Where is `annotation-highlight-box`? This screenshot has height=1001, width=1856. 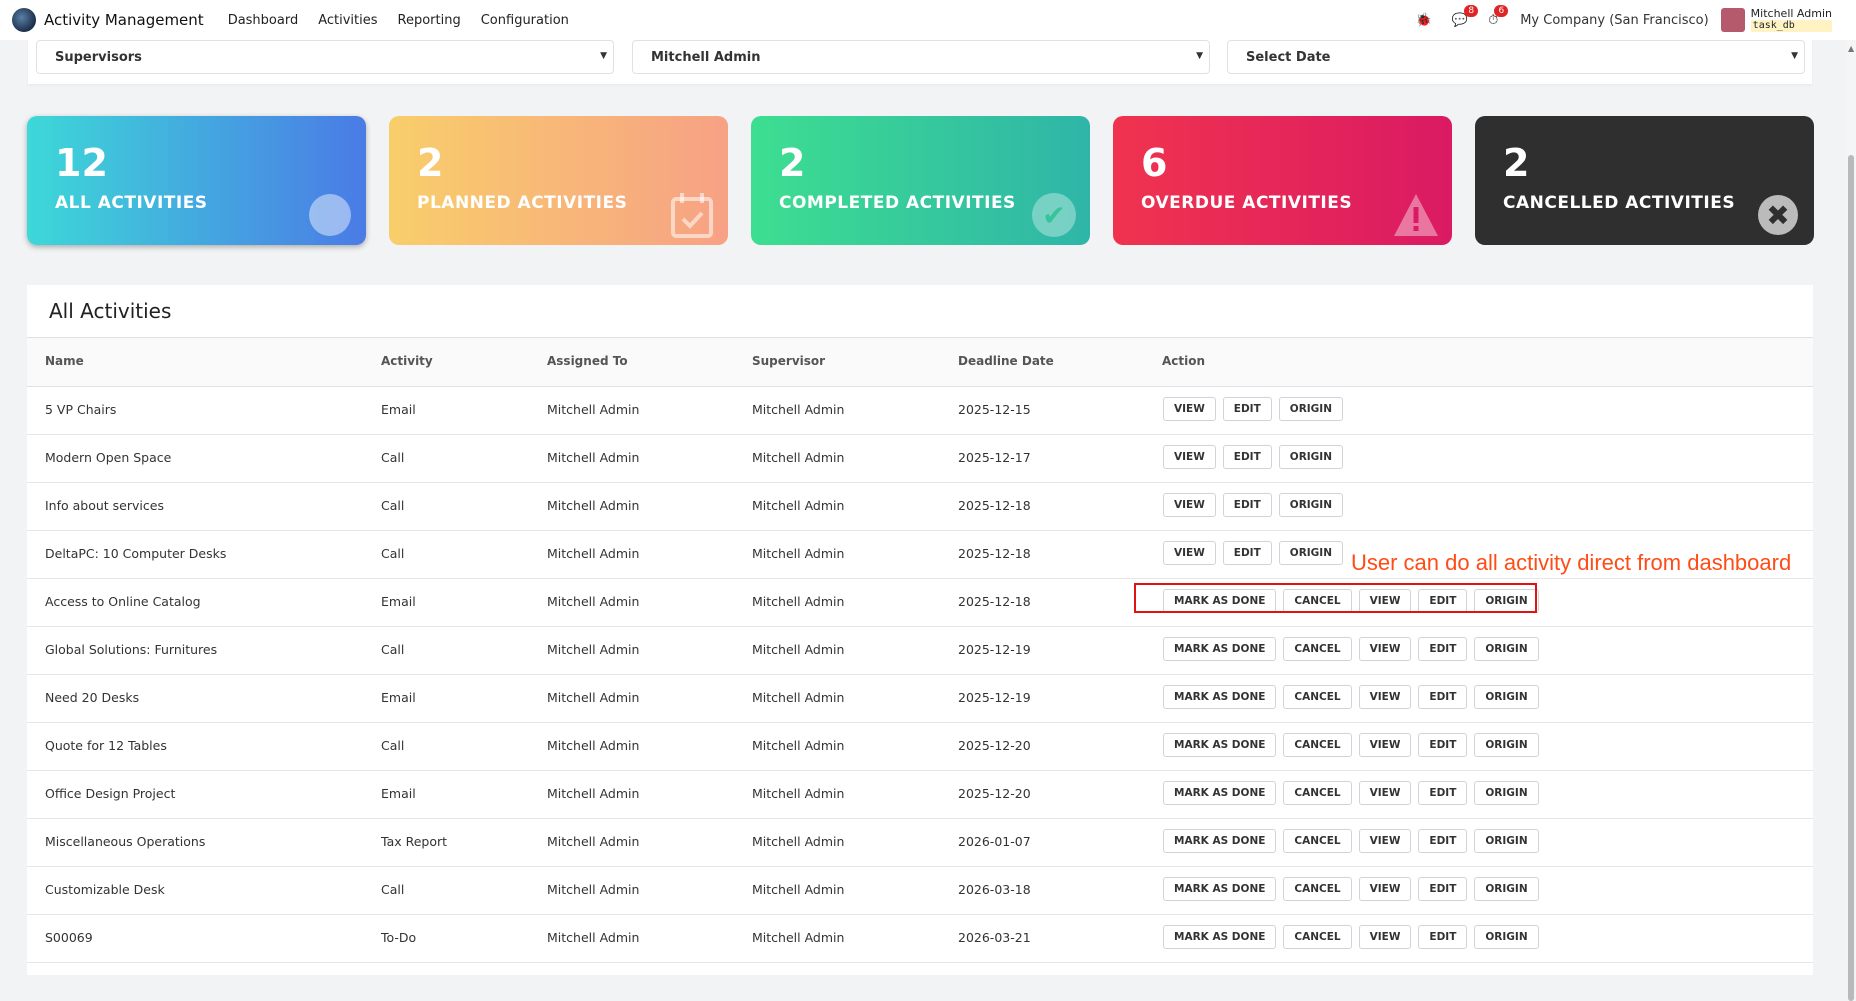 annotation-highlight-box is located at coordinates (1335, 598).